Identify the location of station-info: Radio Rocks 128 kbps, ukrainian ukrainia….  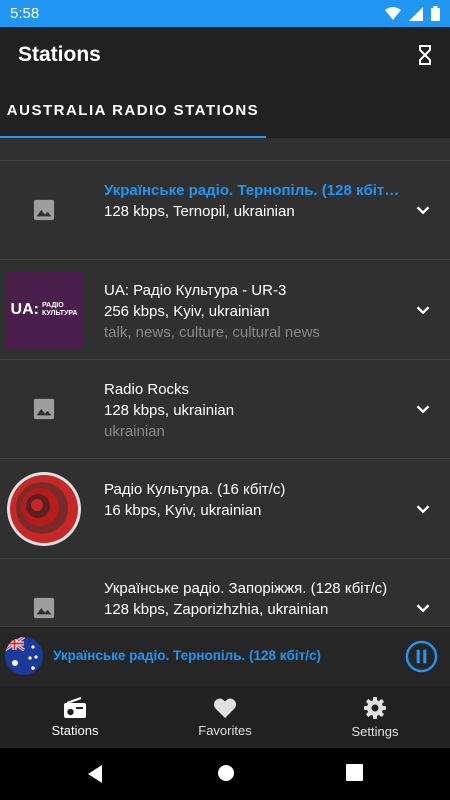
(252, 410).